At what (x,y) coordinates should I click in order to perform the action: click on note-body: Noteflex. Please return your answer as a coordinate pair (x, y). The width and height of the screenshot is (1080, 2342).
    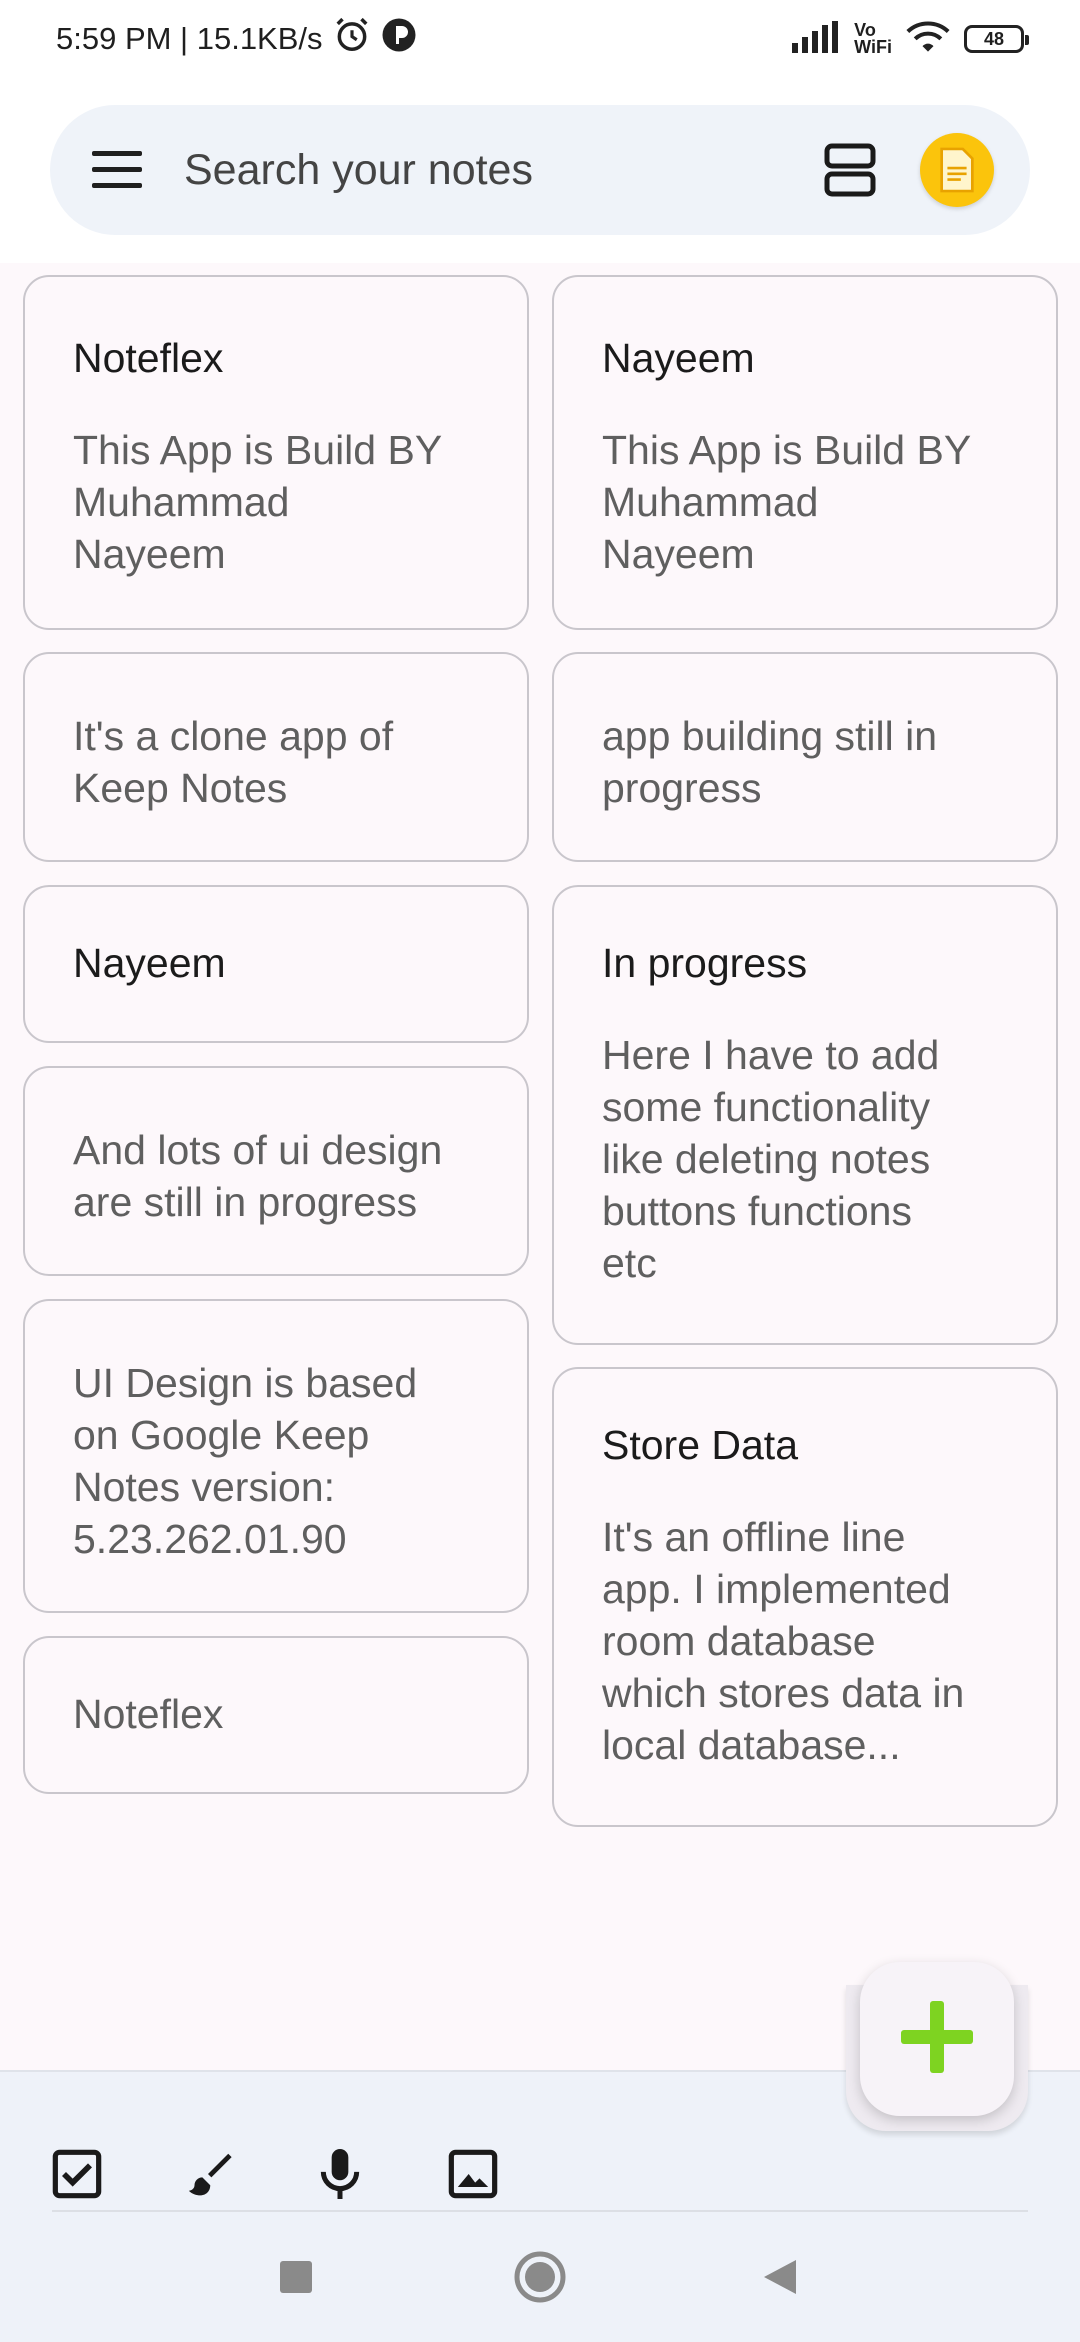
    Looking at the image, I should click on (148, 1714).